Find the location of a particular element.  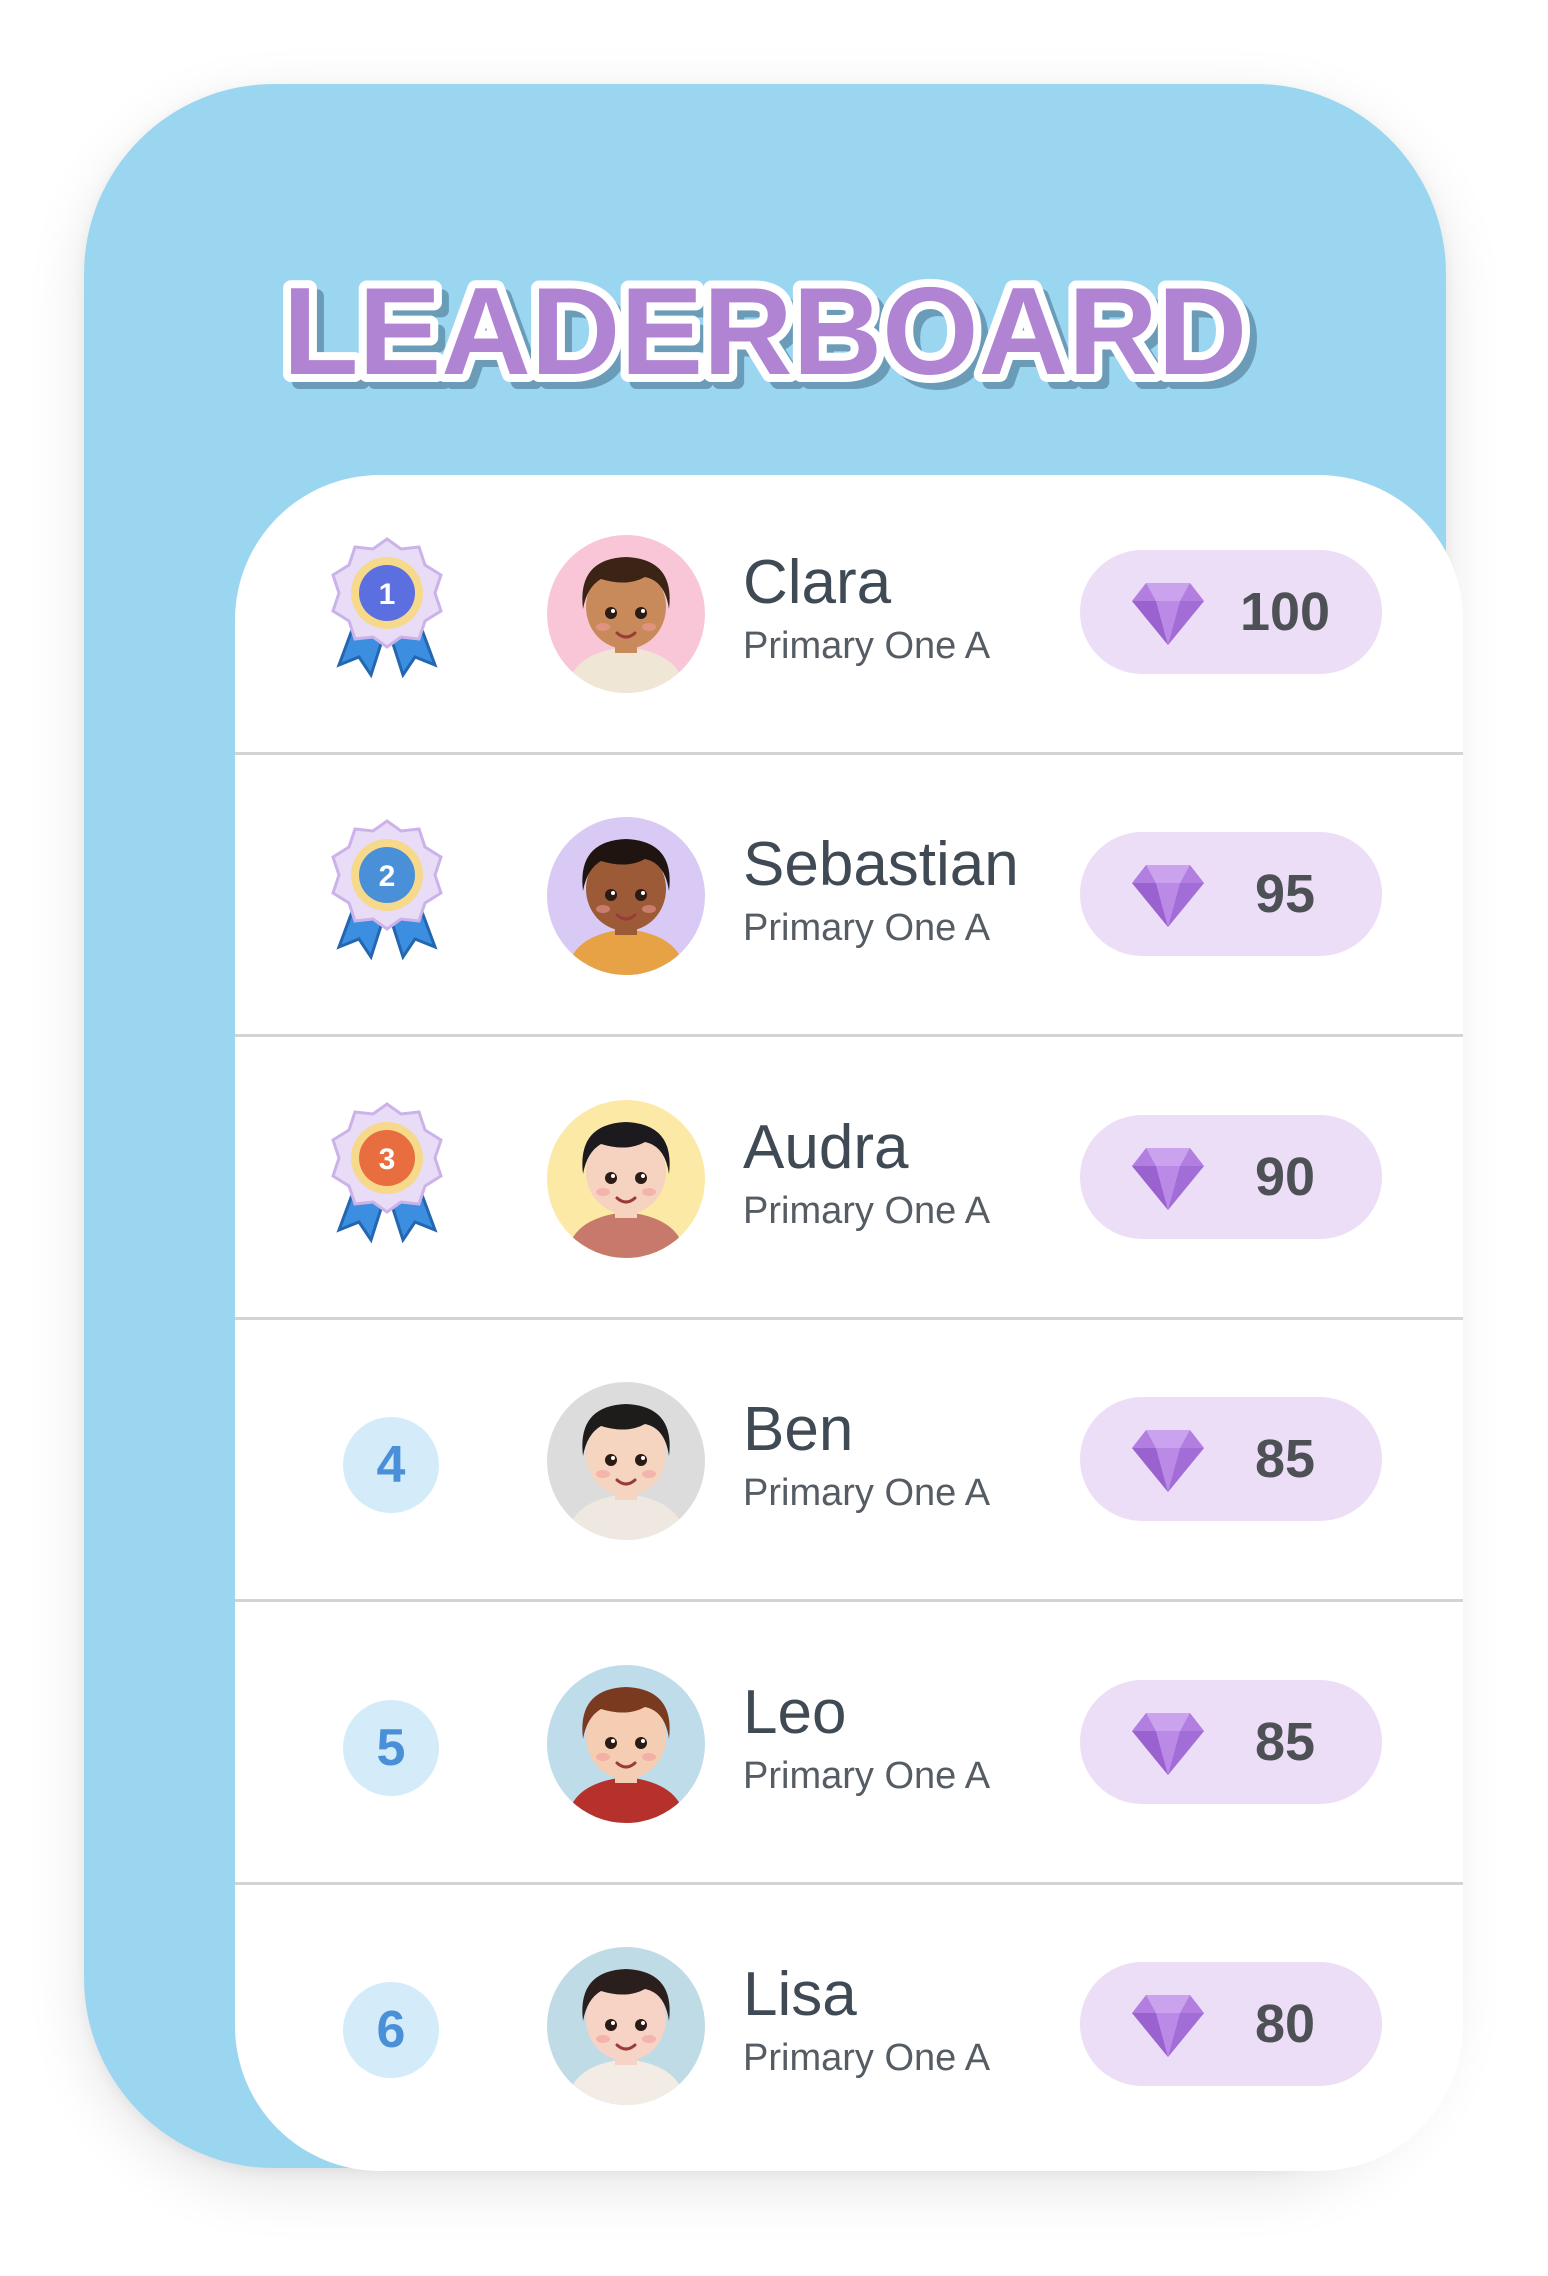

score-badge: 95 is located at coordinates (1231, 894).